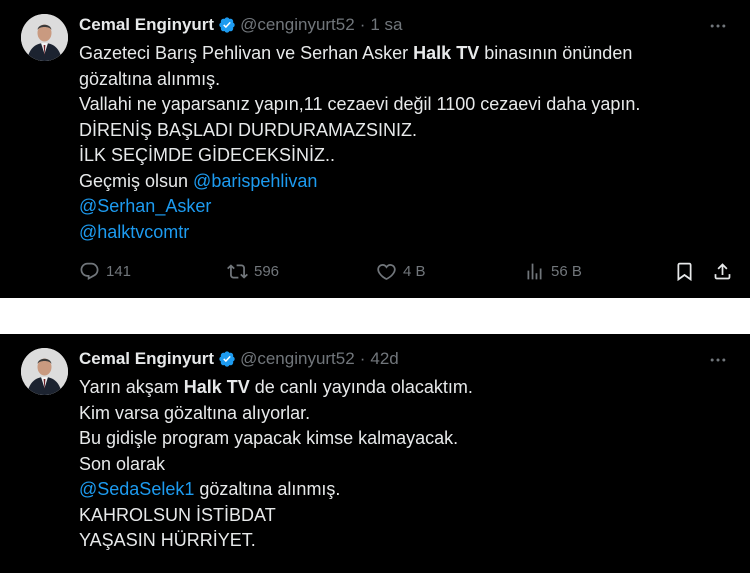  I want to click on text-segment: Geçmiş olsun, so click(136, 180).